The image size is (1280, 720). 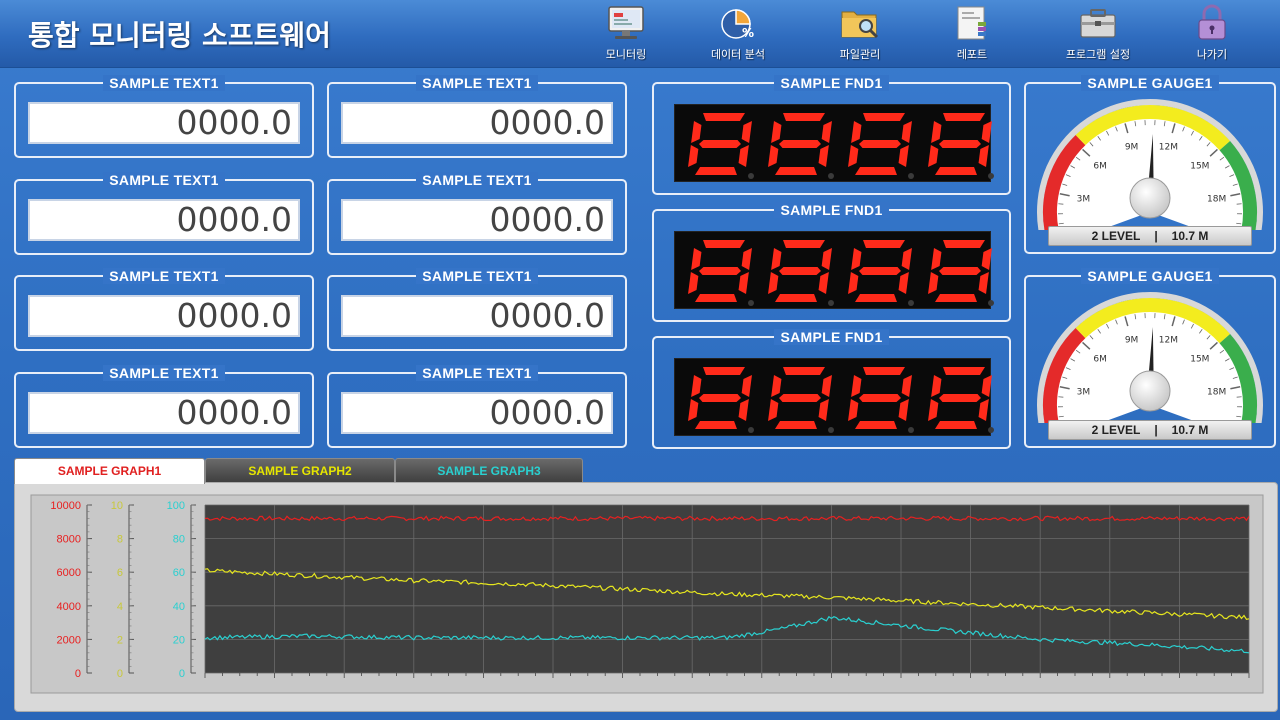 I want to click on y-axis-tick-label: 4000, so click(x=69, y=607).